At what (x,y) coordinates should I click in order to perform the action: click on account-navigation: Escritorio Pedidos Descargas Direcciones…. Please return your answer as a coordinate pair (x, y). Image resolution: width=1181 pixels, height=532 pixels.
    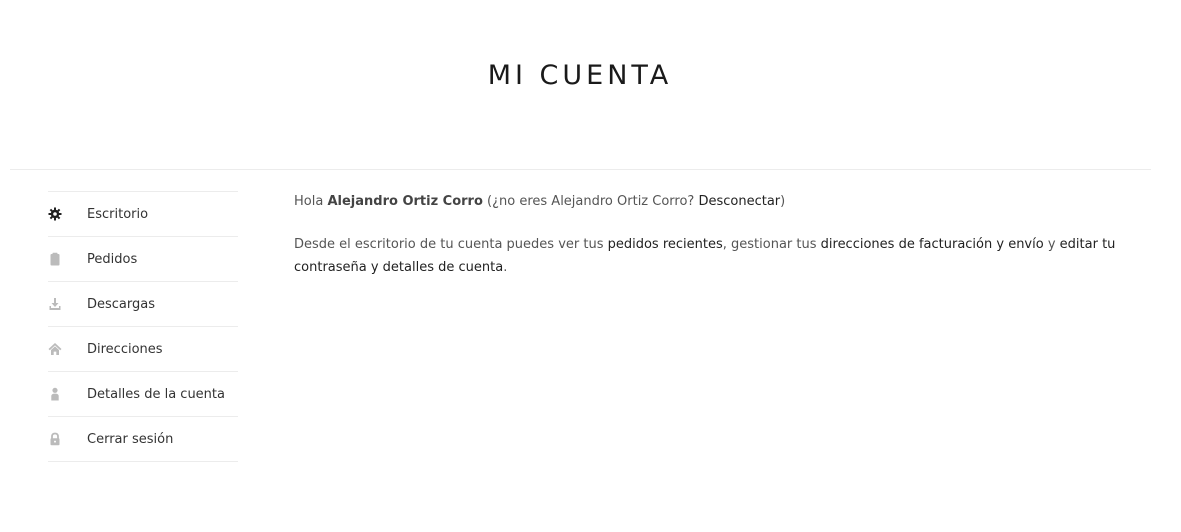
    Looking at the image, I should click on (143, 326).